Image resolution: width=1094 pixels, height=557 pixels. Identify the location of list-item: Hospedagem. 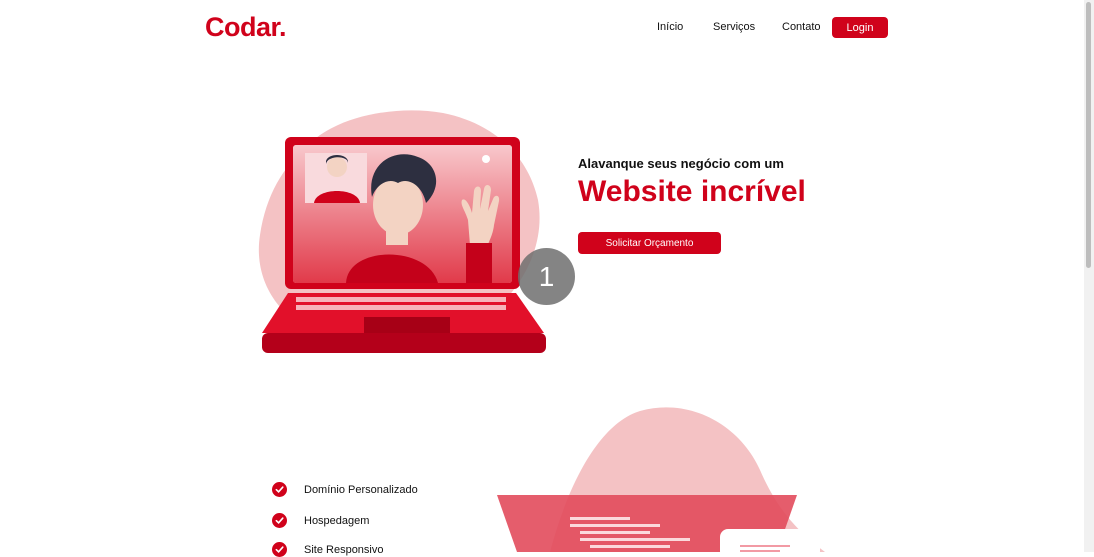
(320, 520).